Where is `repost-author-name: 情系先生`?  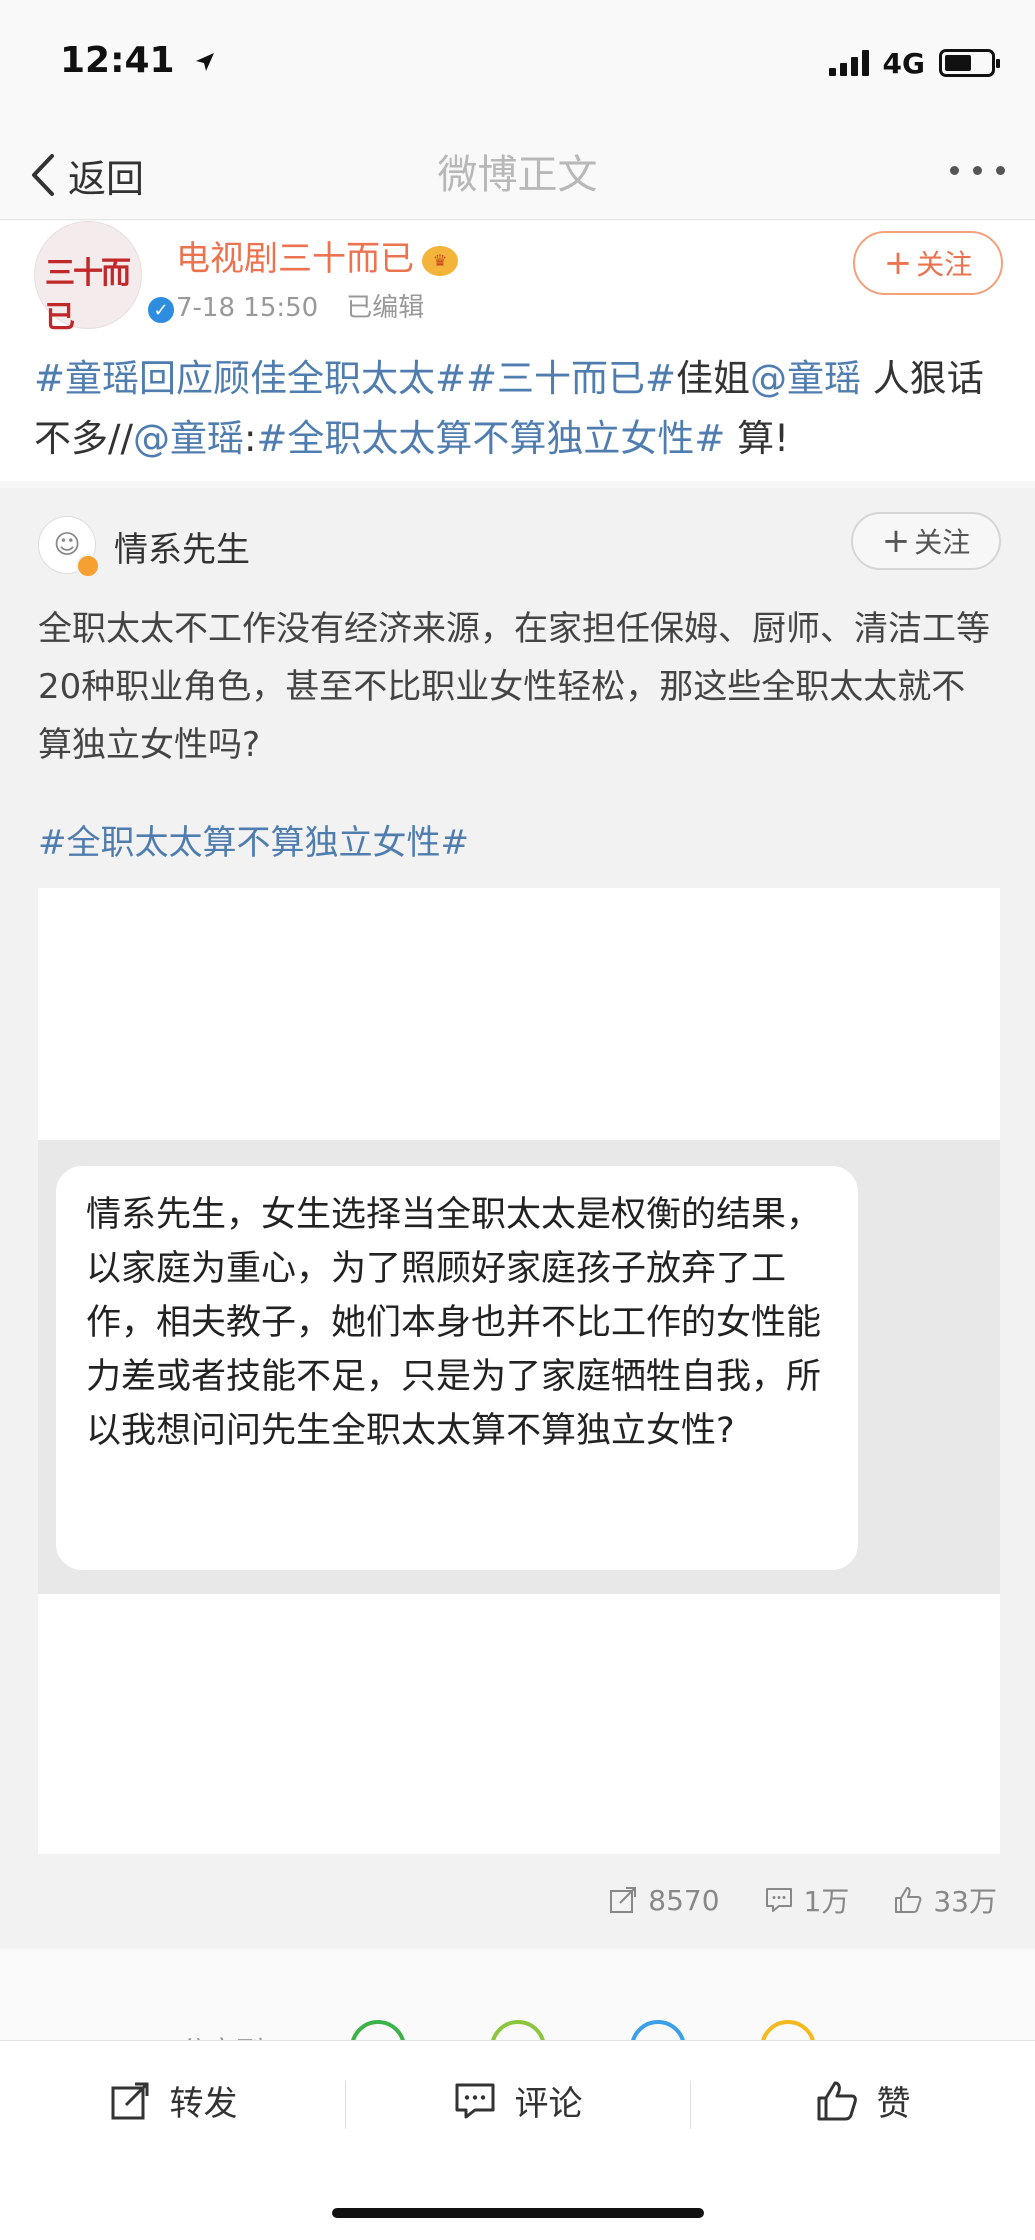 repost-author-name: 情系先生 is located at coordinates (182, 546).